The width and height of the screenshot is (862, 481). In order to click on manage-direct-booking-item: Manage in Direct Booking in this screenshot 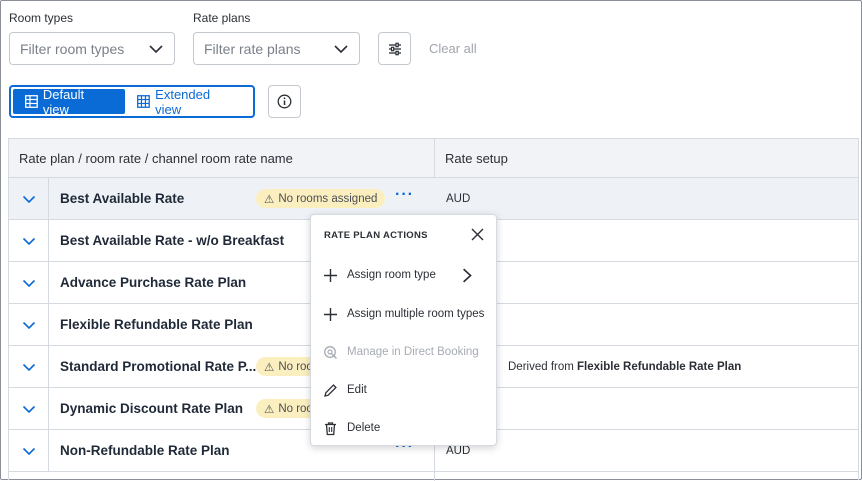, I will do `click(403, 352)`.